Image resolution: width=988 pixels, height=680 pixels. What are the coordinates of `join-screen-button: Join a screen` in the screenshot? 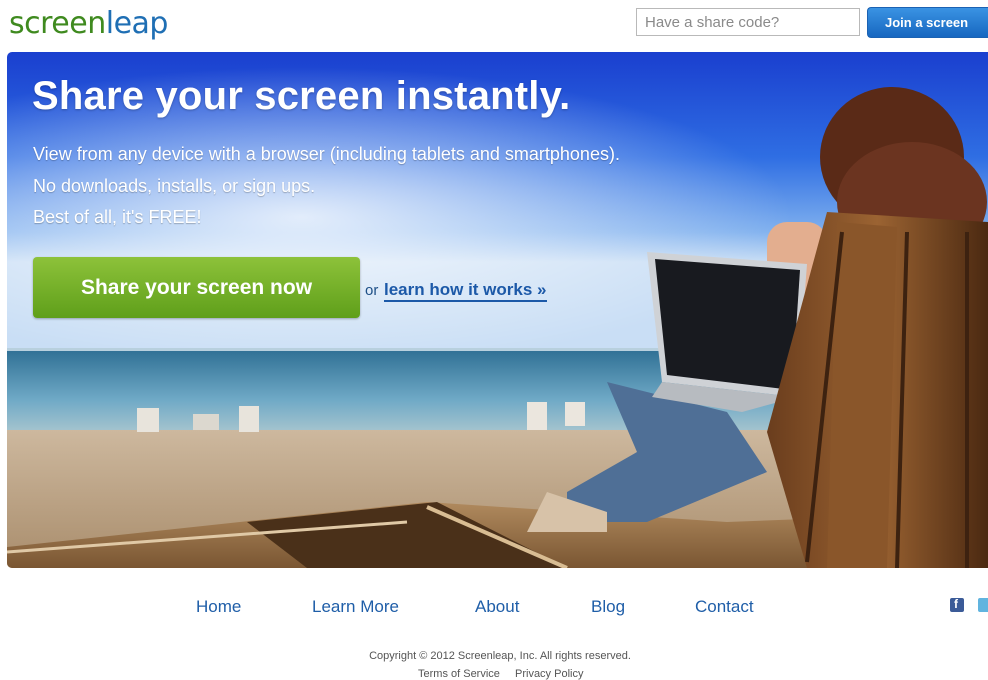 It's located at (927, 22).